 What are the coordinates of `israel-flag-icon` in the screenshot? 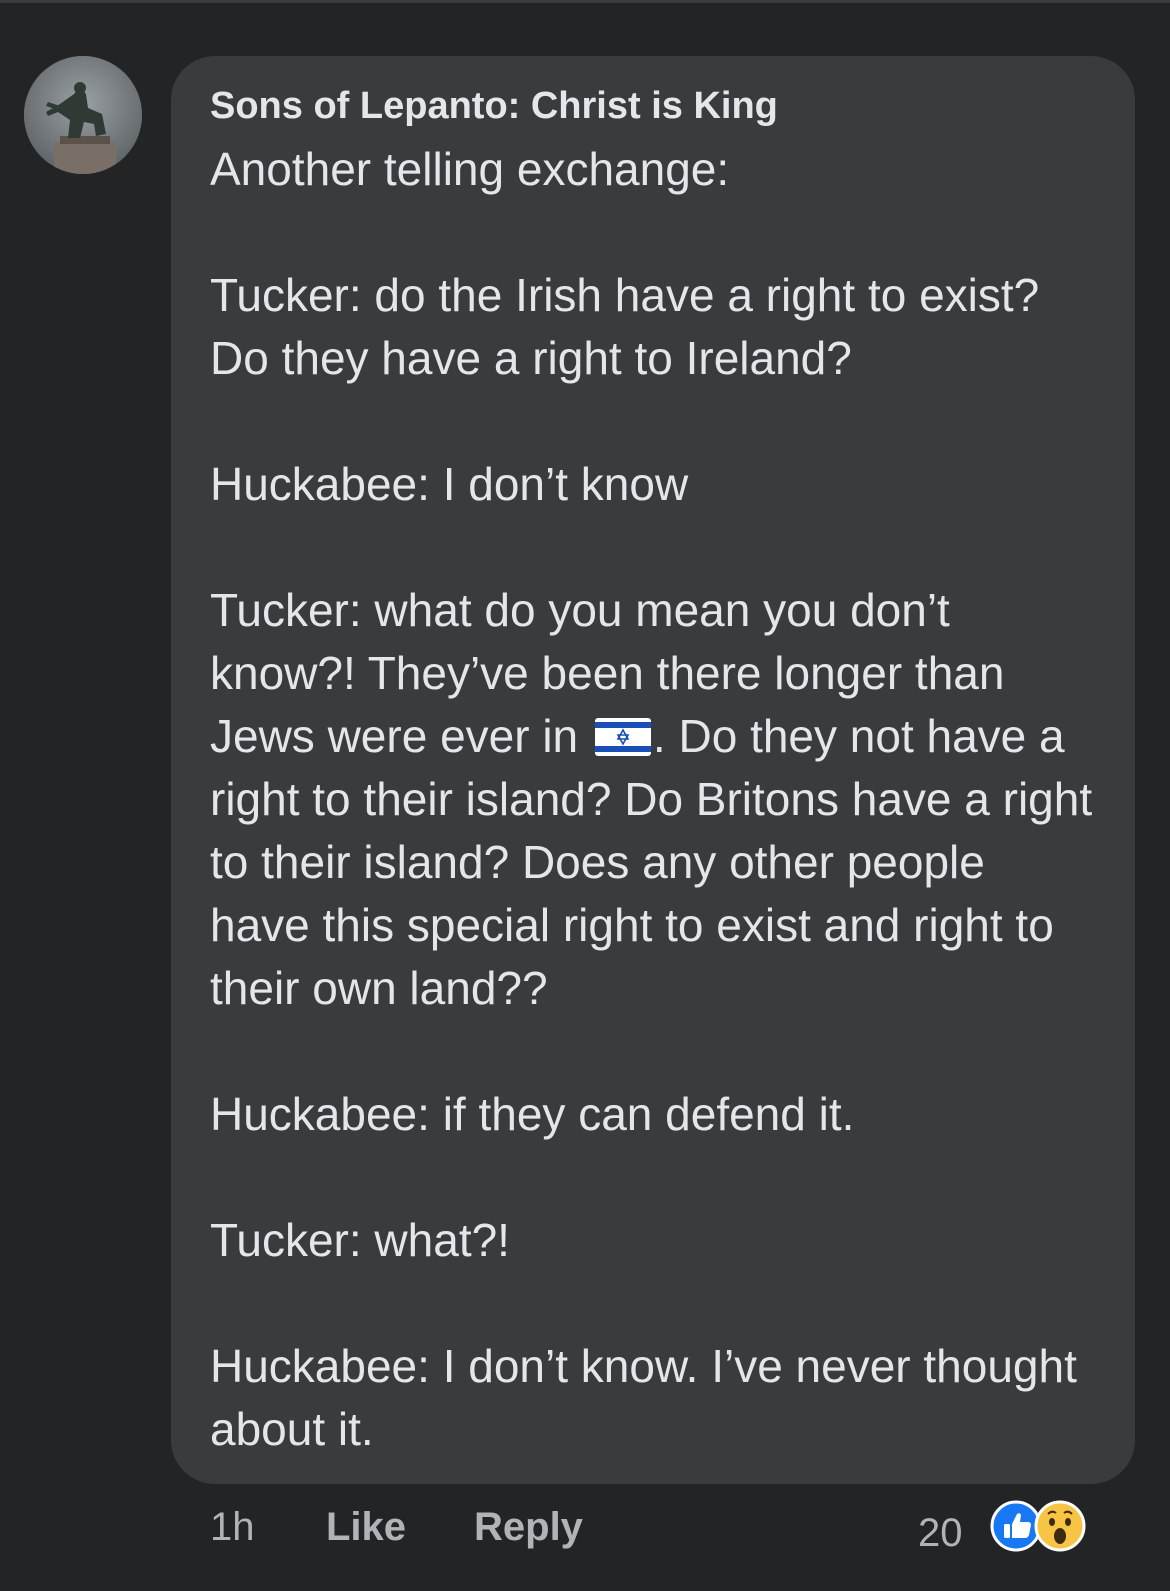 It's located at (622, 737).